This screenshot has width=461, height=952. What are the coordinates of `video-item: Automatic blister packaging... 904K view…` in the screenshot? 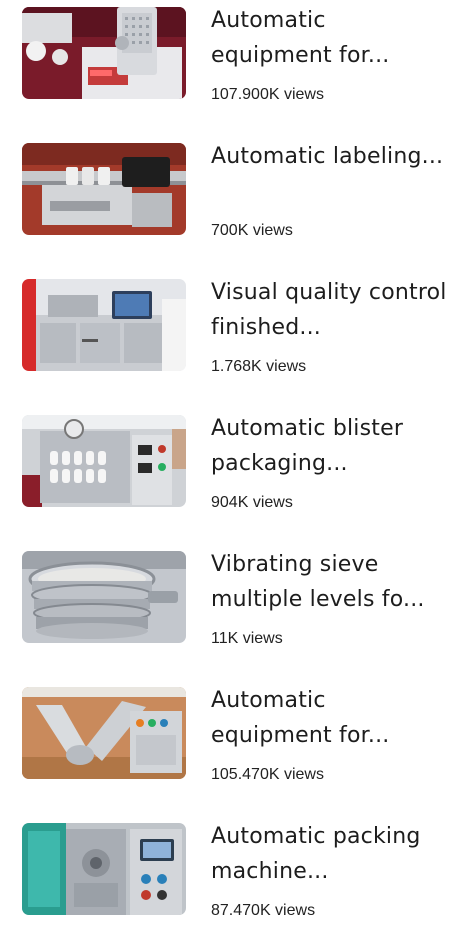 It's located at (230, 476).